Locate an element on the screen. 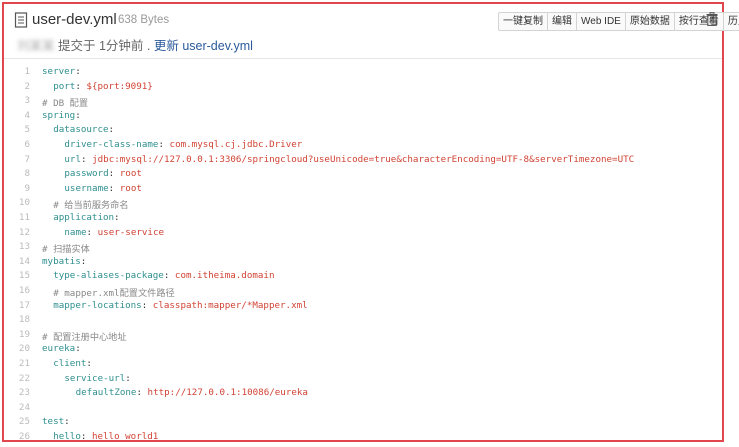 The image size is (739, 447). code-line: 9 username: root is located at coordinates (363, 190).